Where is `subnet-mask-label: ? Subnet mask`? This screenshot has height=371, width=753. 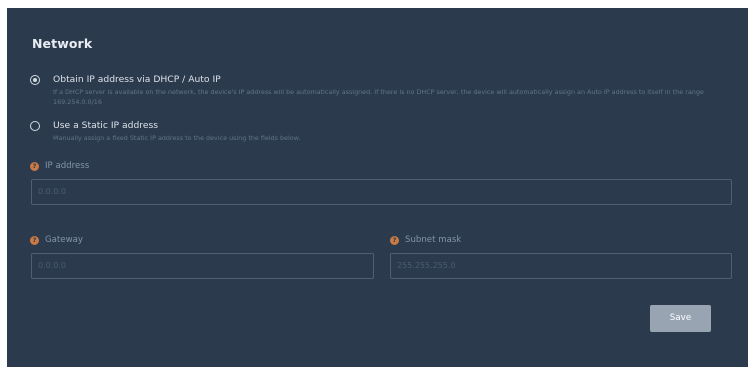 subnet-mask-label: ? Subnet mask is located at coordinates (425, 240).